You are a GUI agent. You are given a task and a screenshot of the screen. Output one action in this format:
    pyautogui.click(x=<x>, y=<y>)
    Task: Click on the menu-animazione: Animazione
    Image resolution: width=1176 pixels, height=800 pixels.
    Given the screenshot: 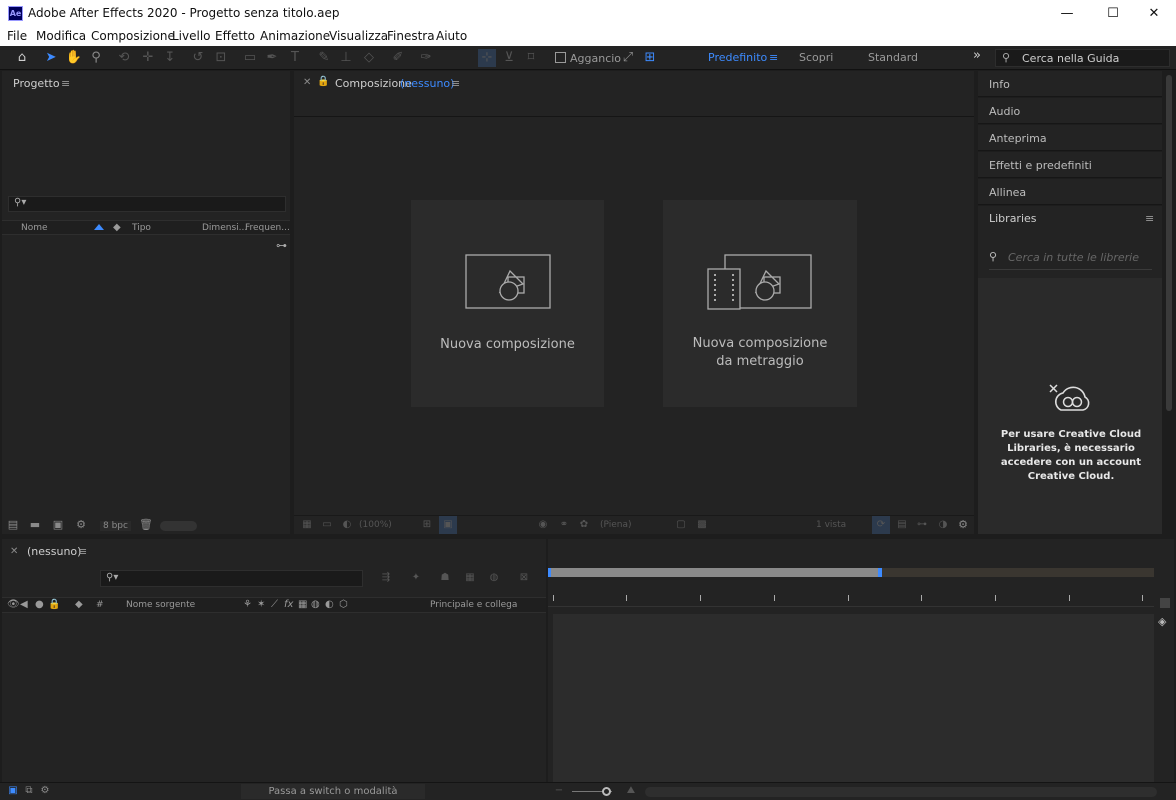 What is the action you would take?
    pyautogui.click(x=295, y=36)
    